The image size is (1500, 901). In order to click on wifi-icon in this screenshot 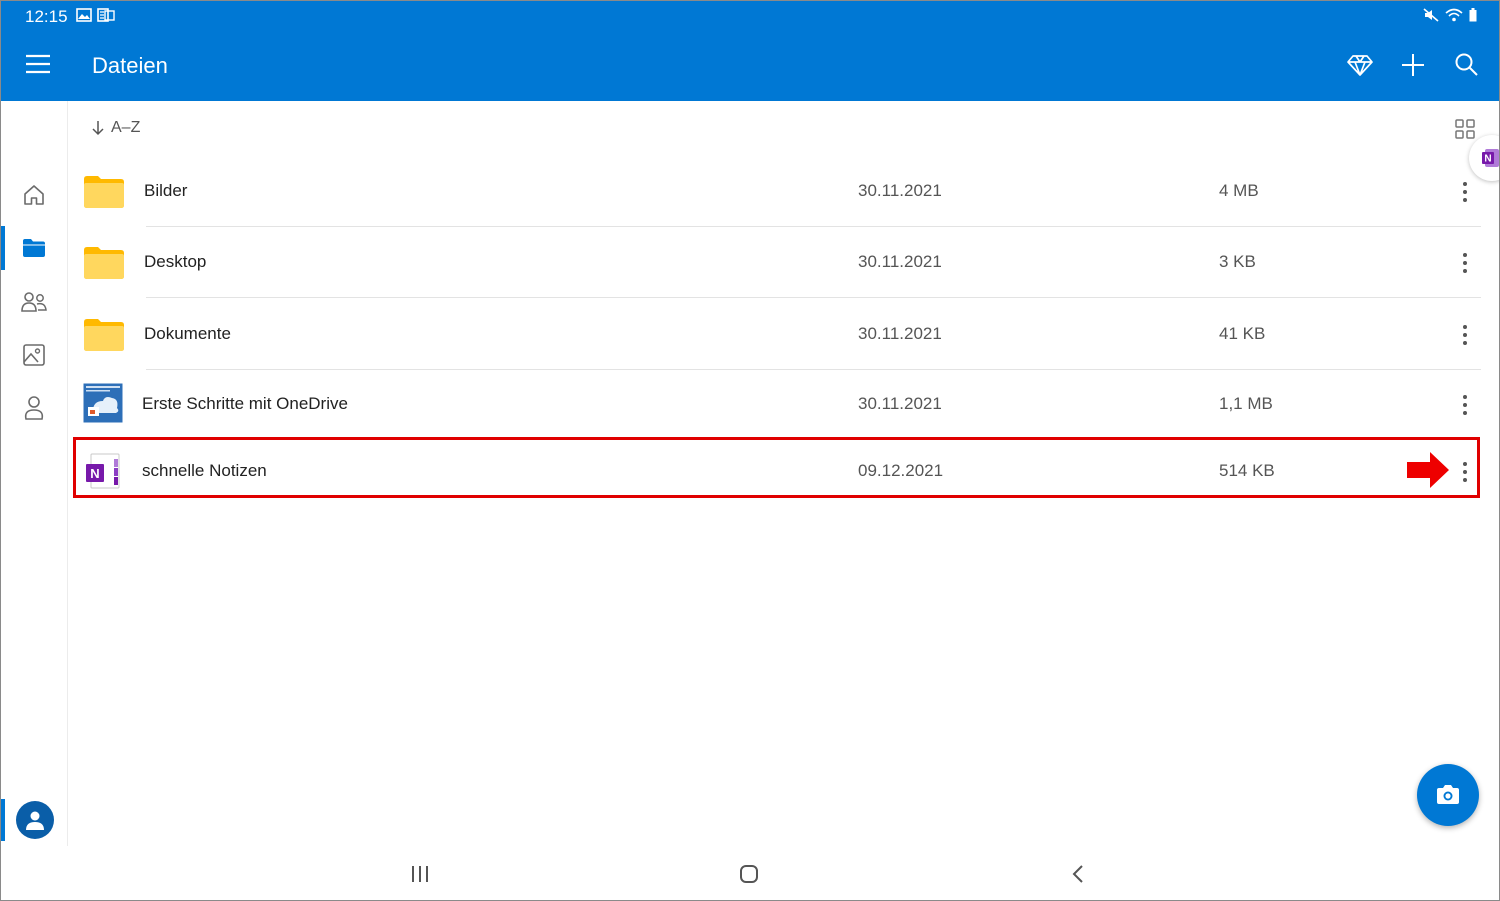, I will do `click(1454, 15)`.